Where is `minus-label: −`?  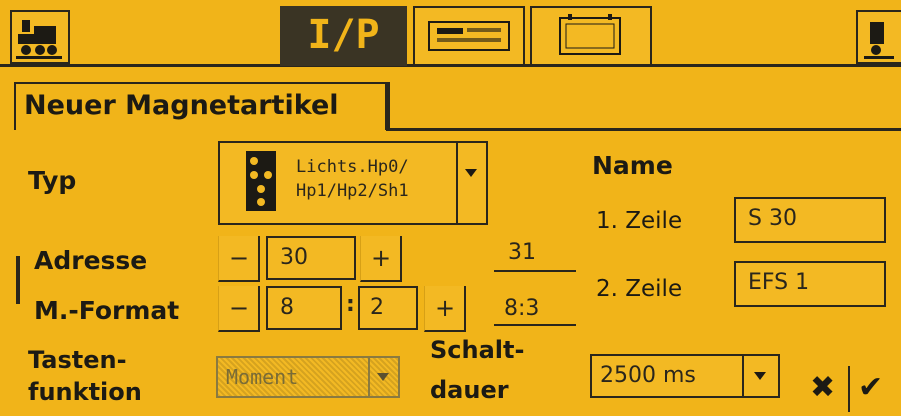 minus-label: − is located at coordinates (239, 258).